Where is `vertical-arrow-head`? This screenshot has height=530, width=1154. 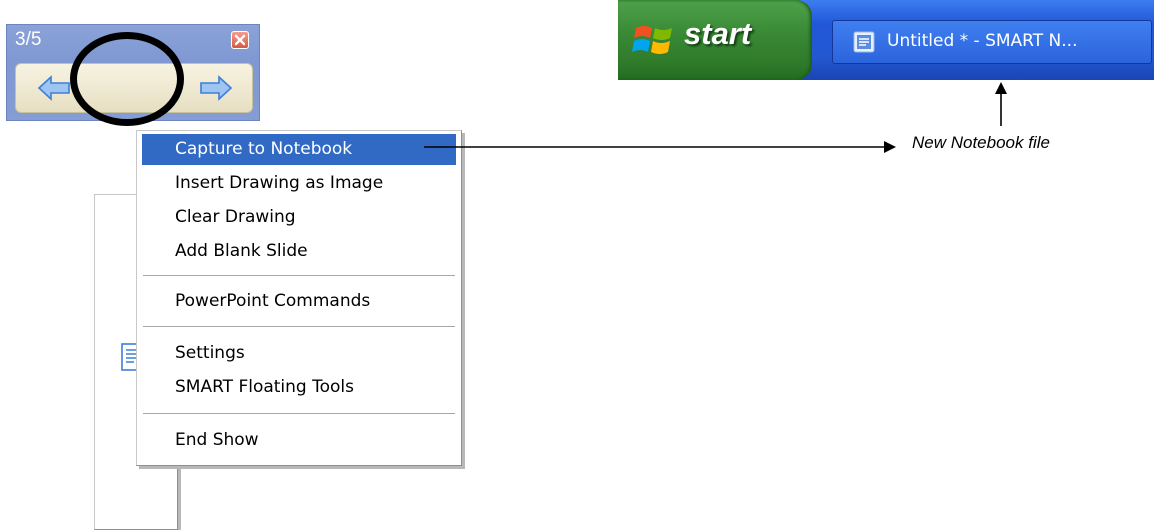
vertical-arrow-head is located at coordinates (1001, 88).